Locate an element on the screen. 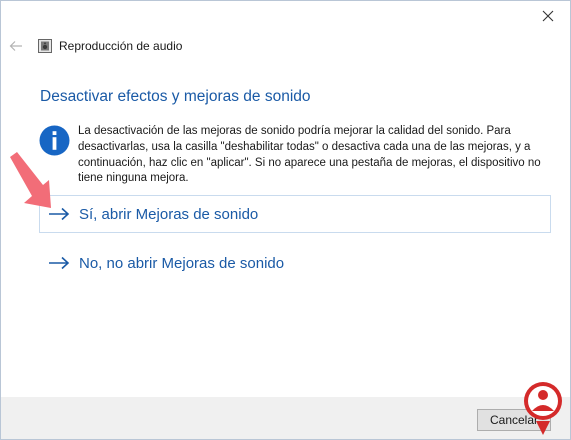 The height and width of the screenshot is (440, 571). navigation-bar: Reproducción de audio is located at coordinates (285, 46).